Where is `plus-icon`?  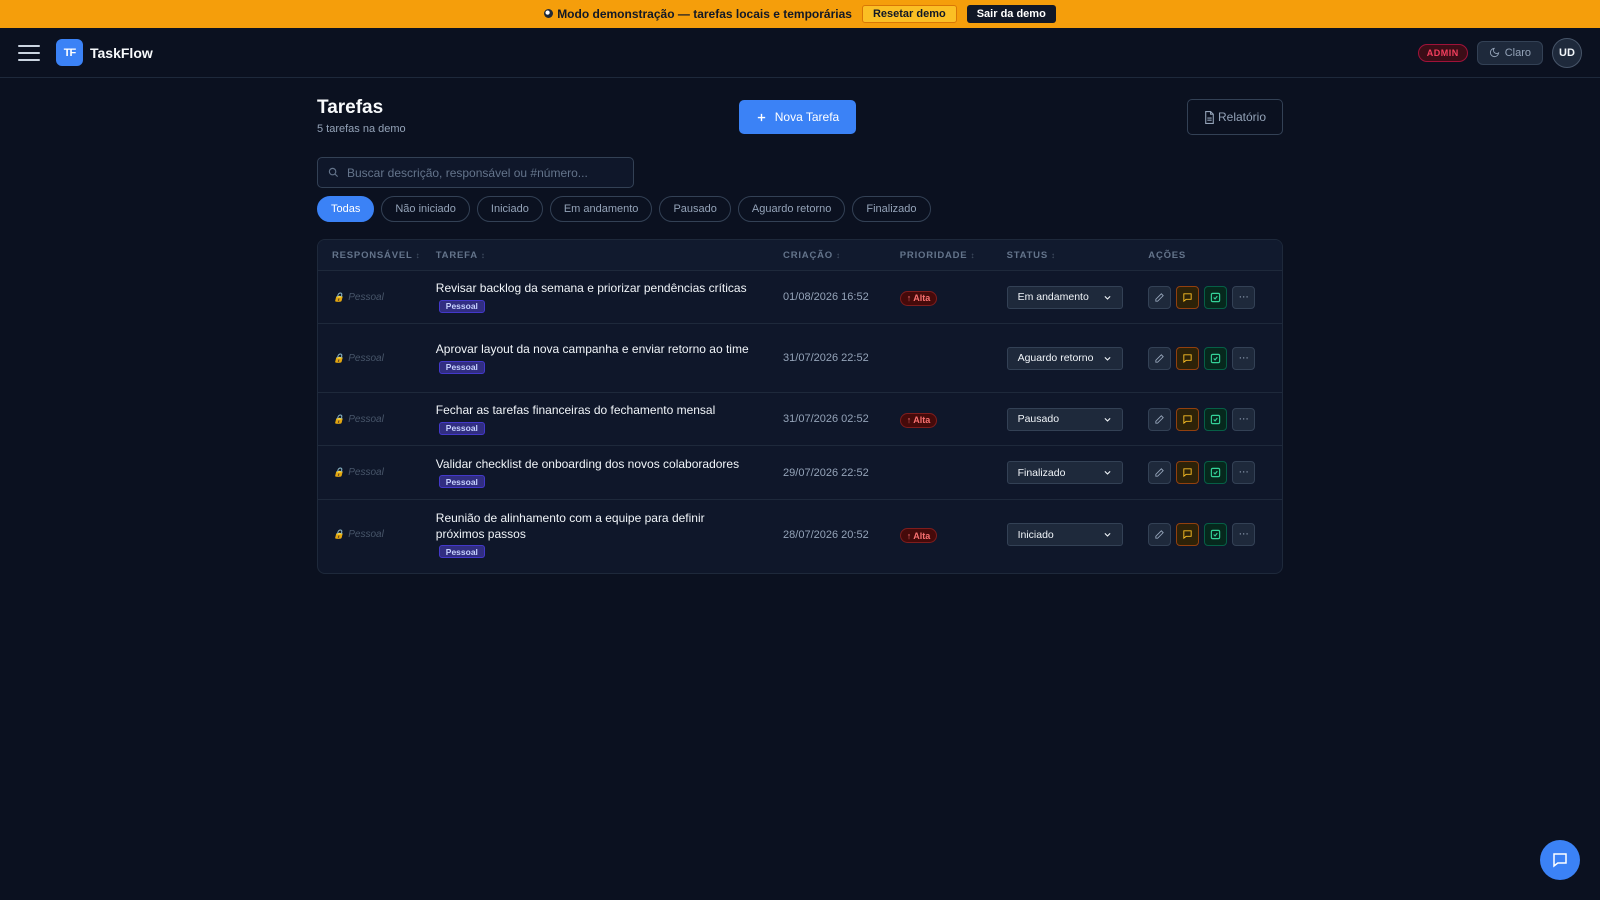 plus-icon is located at coordinates (761, 117).